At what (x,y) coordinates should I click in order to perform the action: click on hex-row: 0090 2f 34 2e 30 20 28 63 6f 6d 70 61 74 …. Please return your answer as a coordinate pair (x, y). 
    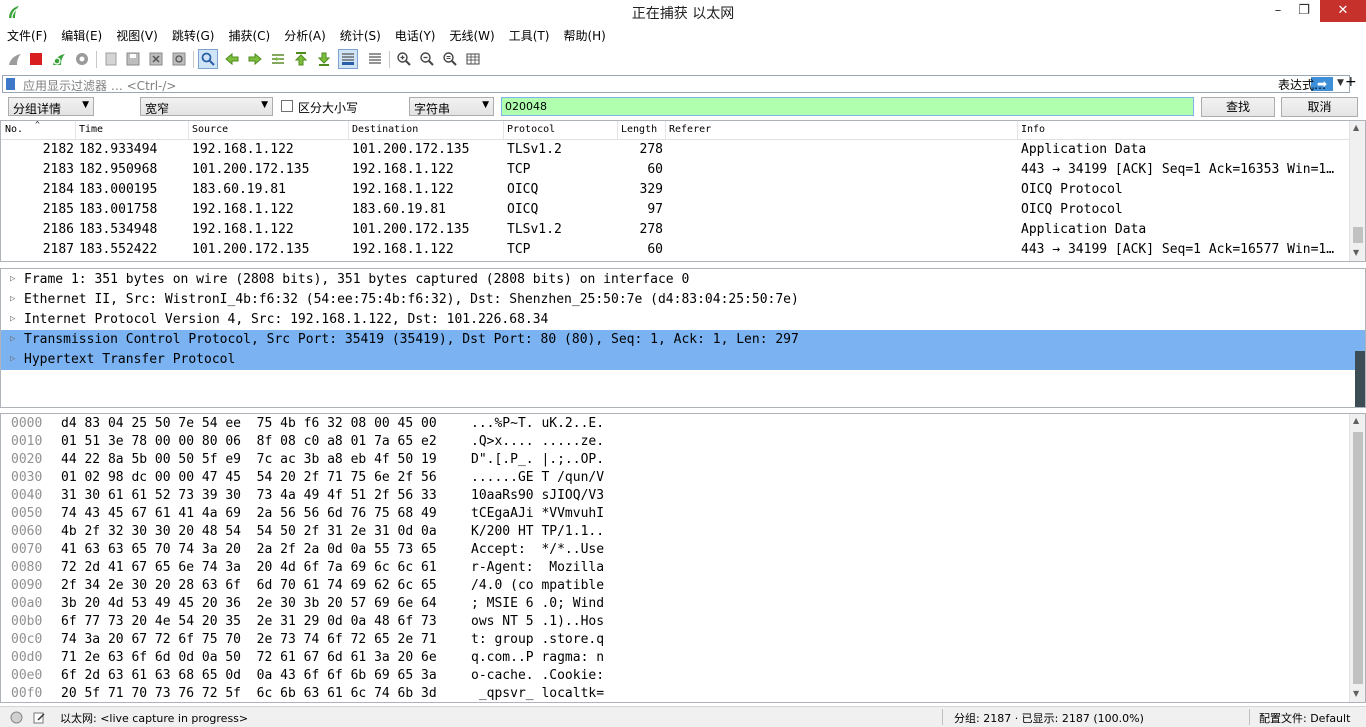
    Looking at the image, I should click on (675, 586).